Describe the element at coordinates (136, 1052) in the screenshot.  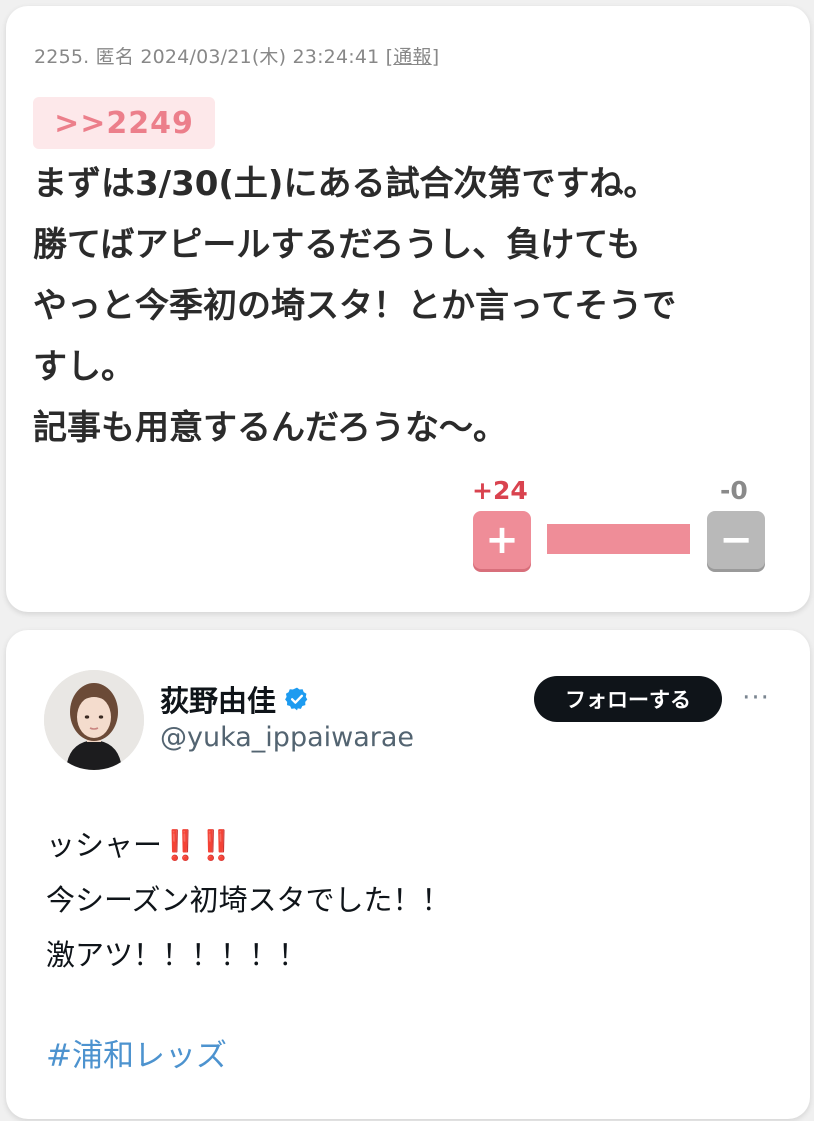
I see `hashtag-link: #浦和レッズ` at that location.